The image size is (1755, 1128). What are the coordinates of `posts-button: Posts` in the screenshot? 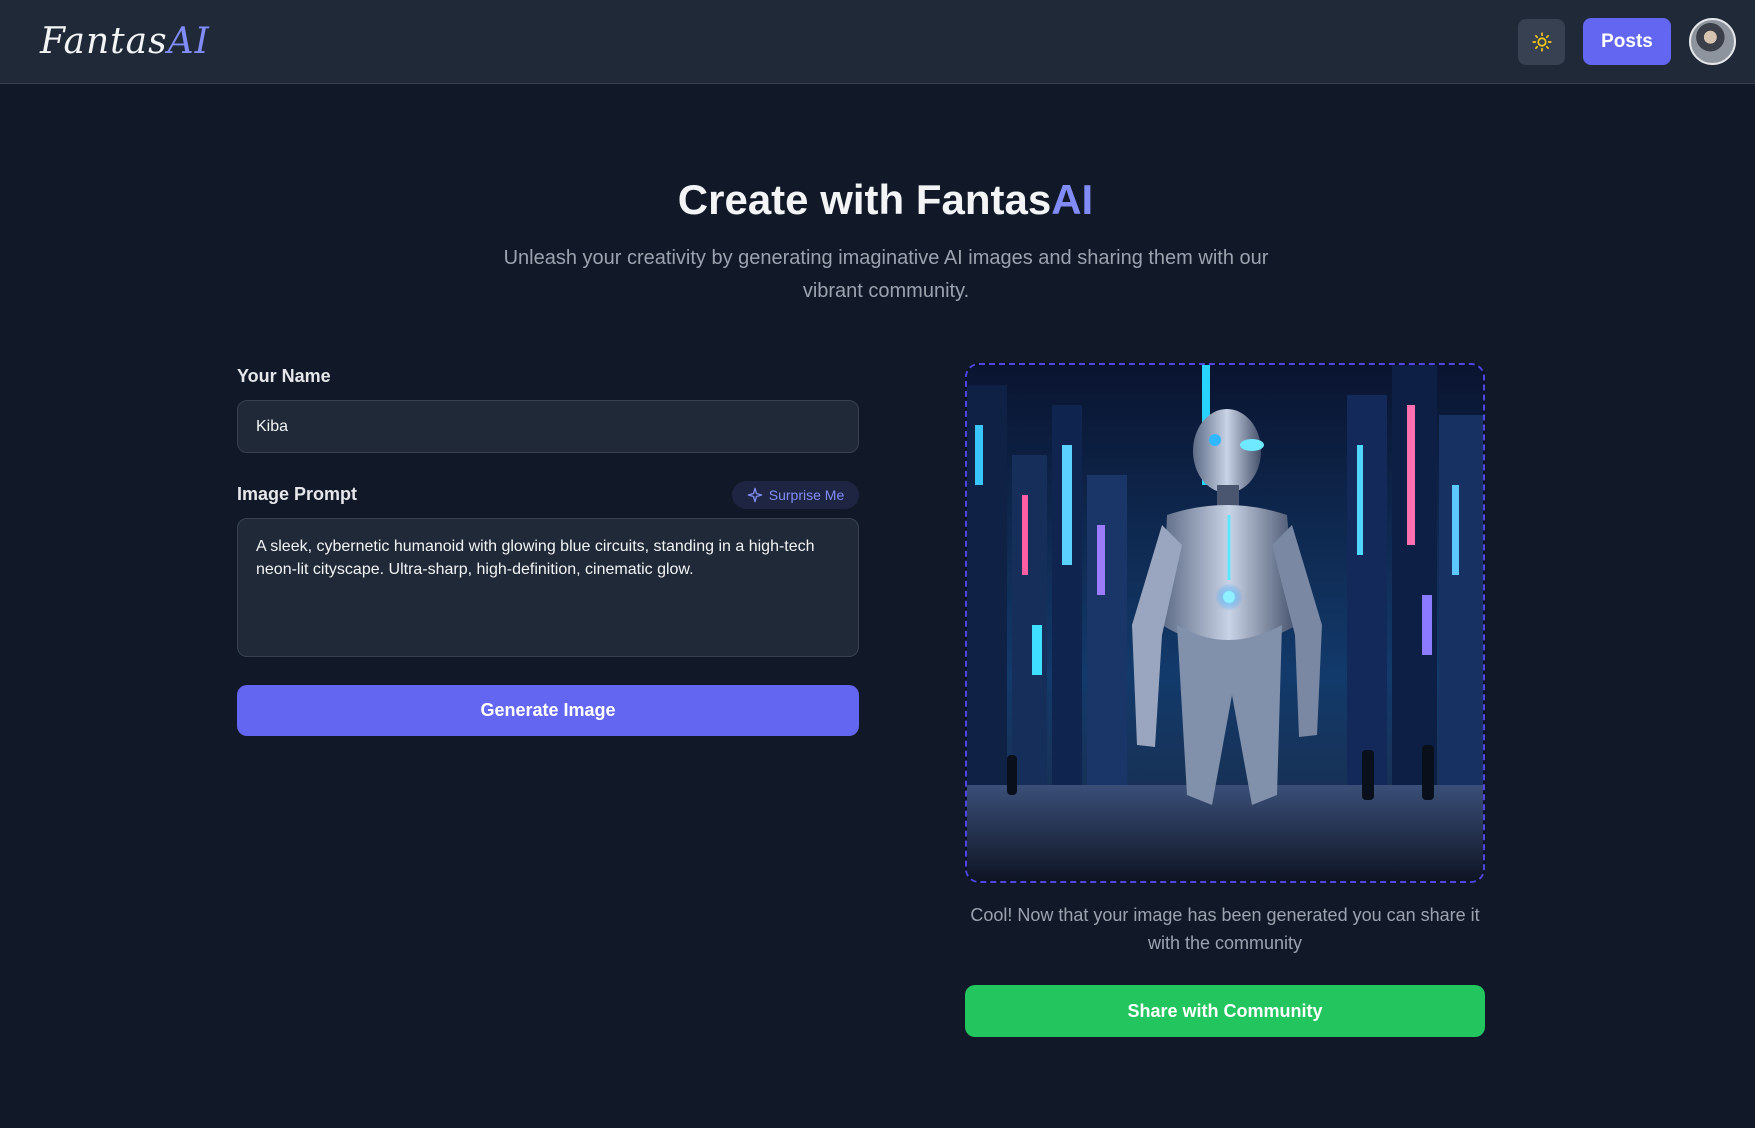 It's located at (1627, 41).